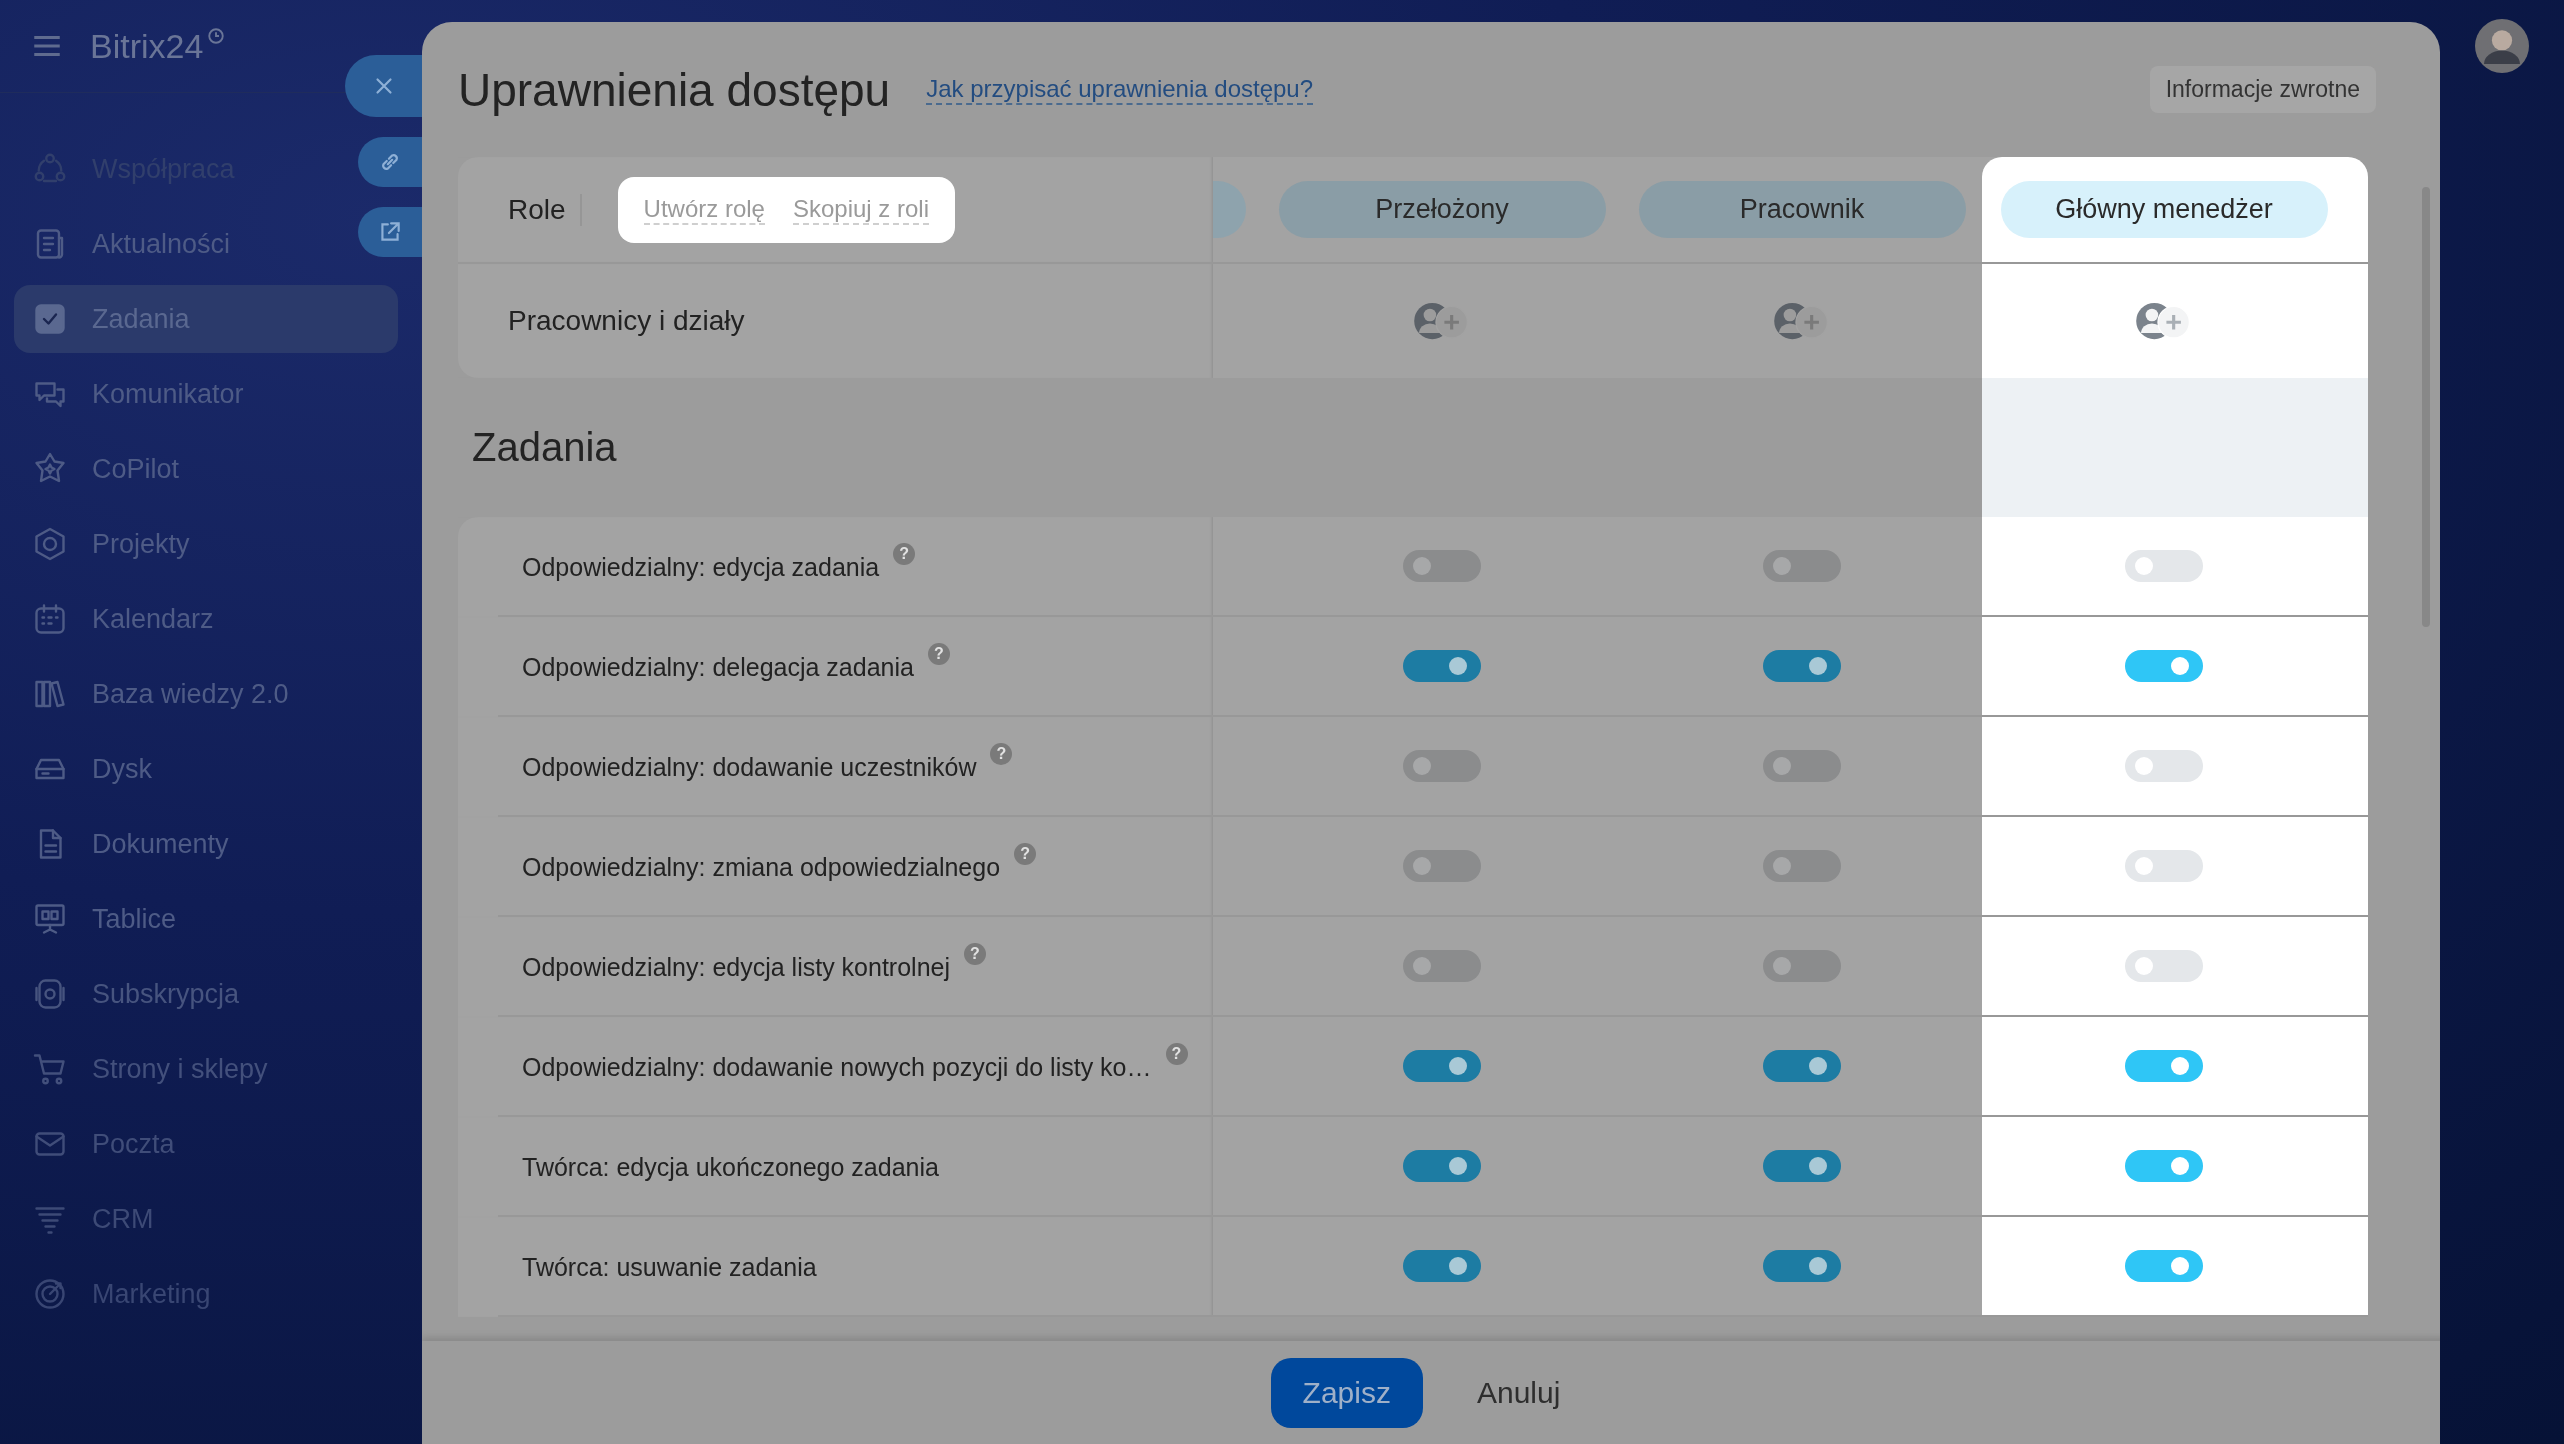 The height and width of the screenshot is (1444, 2564). I want to click on row-label: Pracownicy i działy, so click(626, 321).